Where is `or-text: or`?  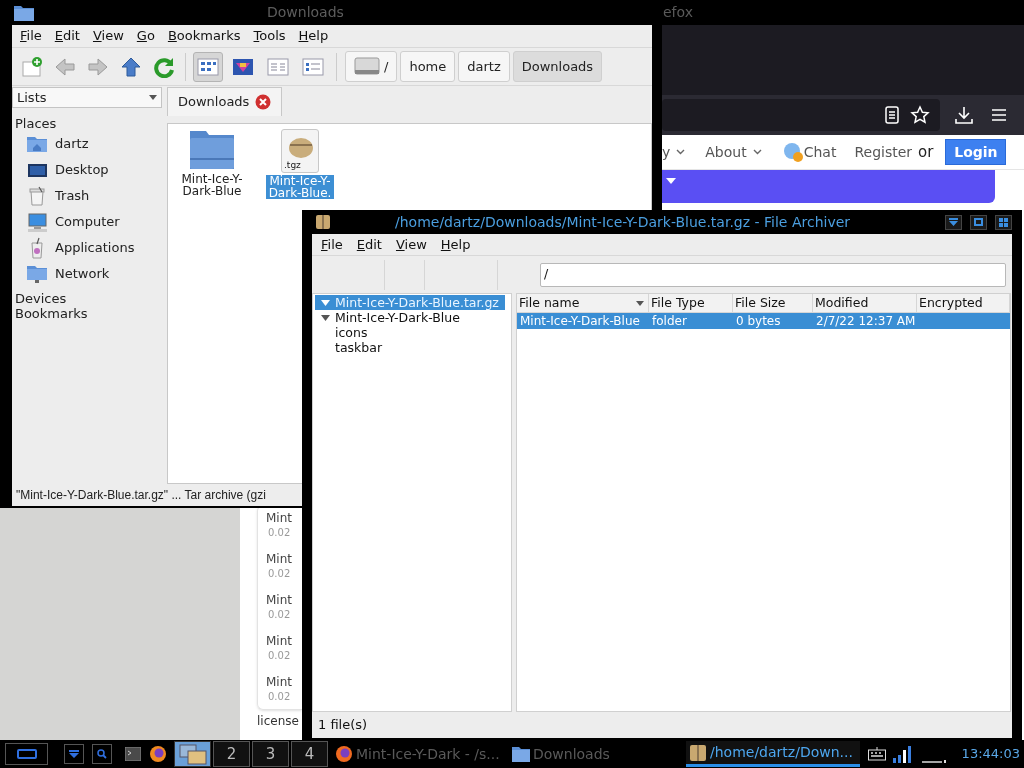
or-text: or is located at coordinates (926, 152).